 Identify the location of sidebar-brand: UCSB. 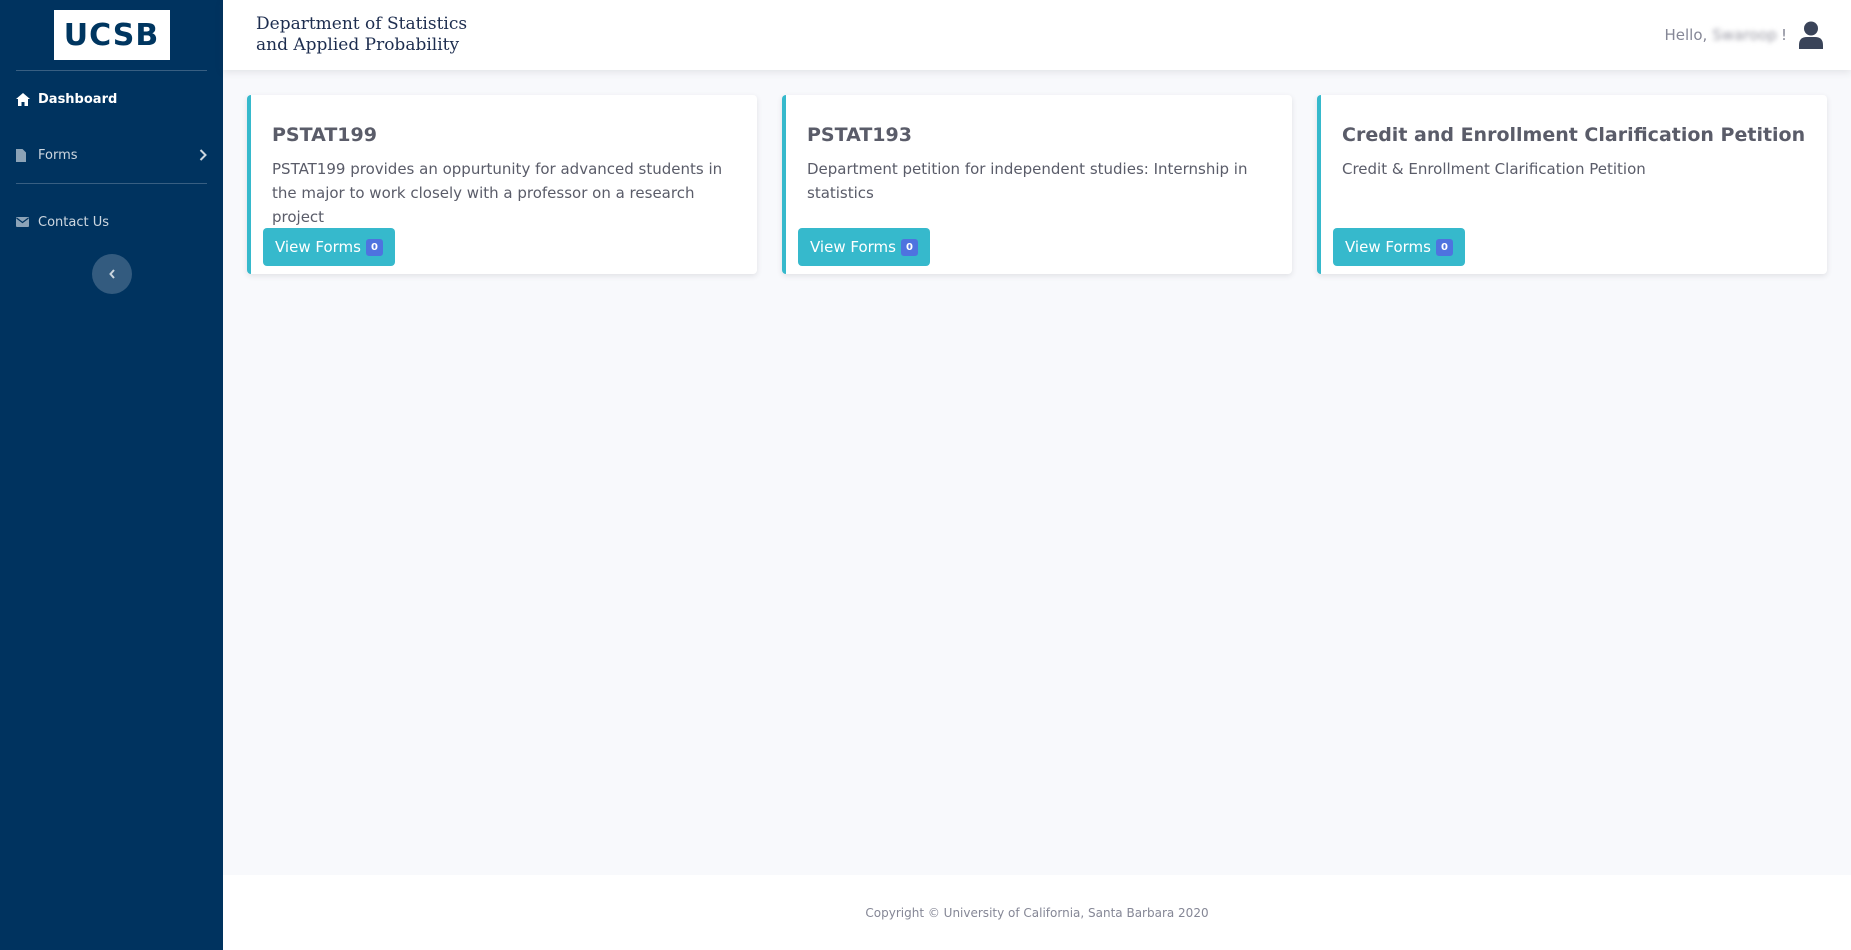
(111, 35).